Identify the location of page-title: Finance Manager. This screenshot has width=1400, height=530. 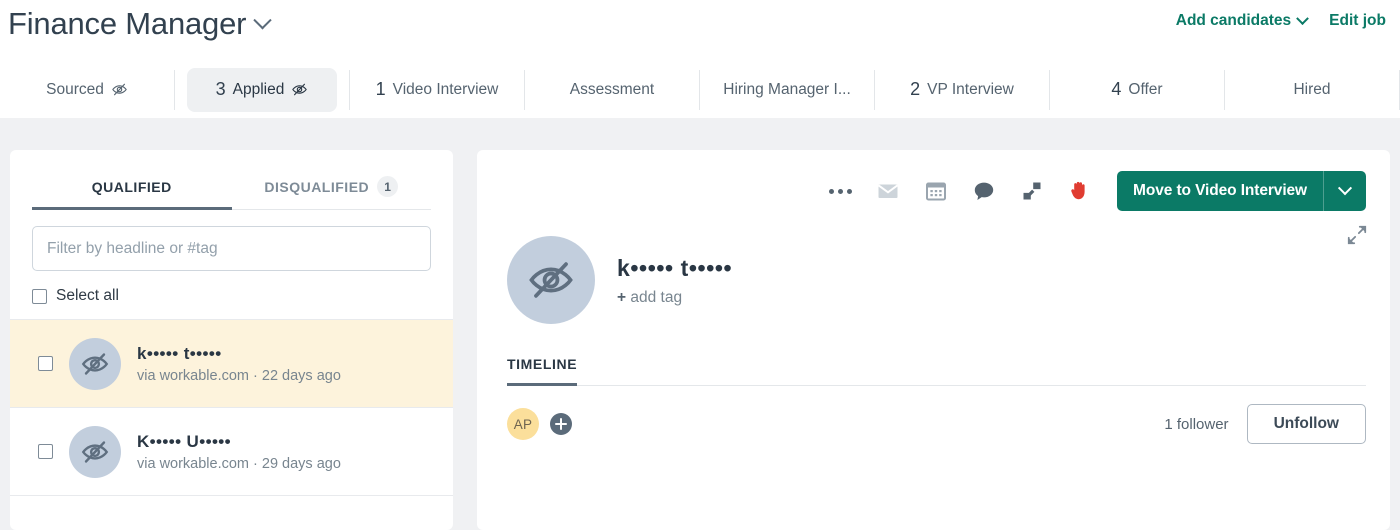
(127, 23).